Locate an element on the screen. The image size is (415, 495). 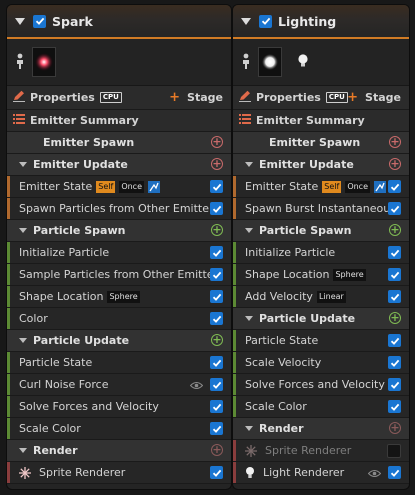
renderer-row: Light Renderer is located at coordinates (321, 473).